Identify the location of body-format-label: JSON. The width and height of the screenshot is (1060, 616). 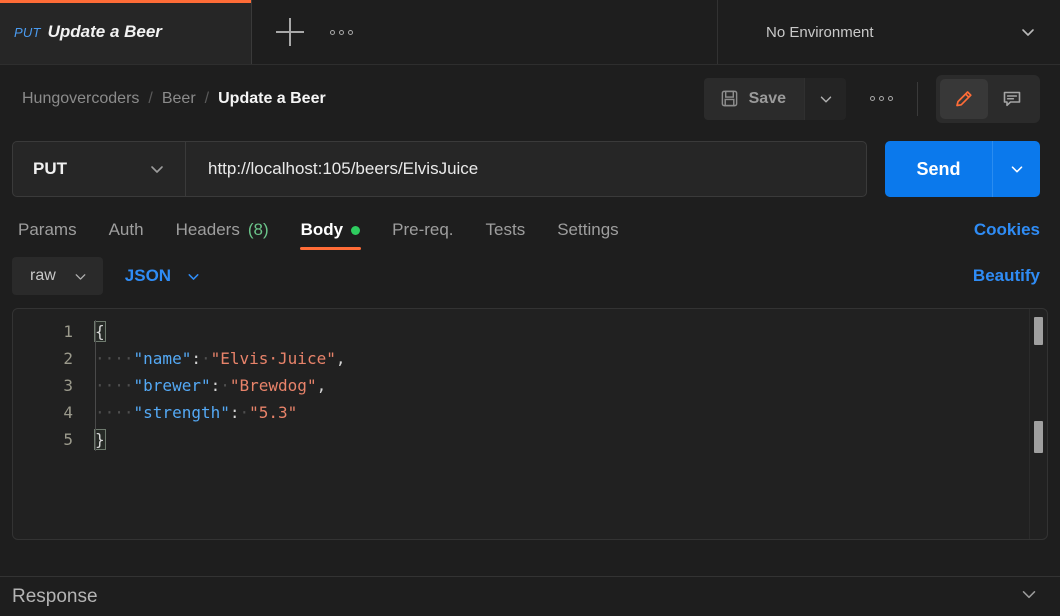
(148, 275).